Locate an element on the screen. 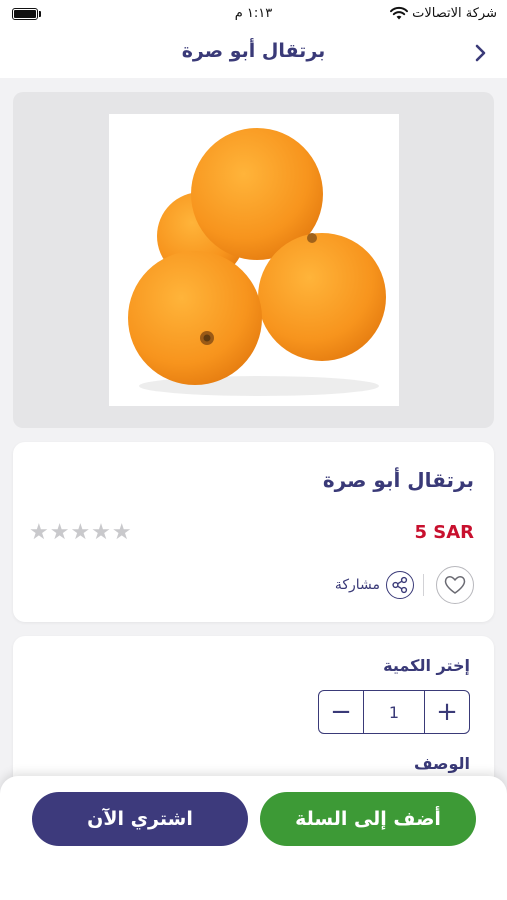 The width and height of the screenshot is (507, 900). share-button: مشاركة is located at coordinates (374, 585).